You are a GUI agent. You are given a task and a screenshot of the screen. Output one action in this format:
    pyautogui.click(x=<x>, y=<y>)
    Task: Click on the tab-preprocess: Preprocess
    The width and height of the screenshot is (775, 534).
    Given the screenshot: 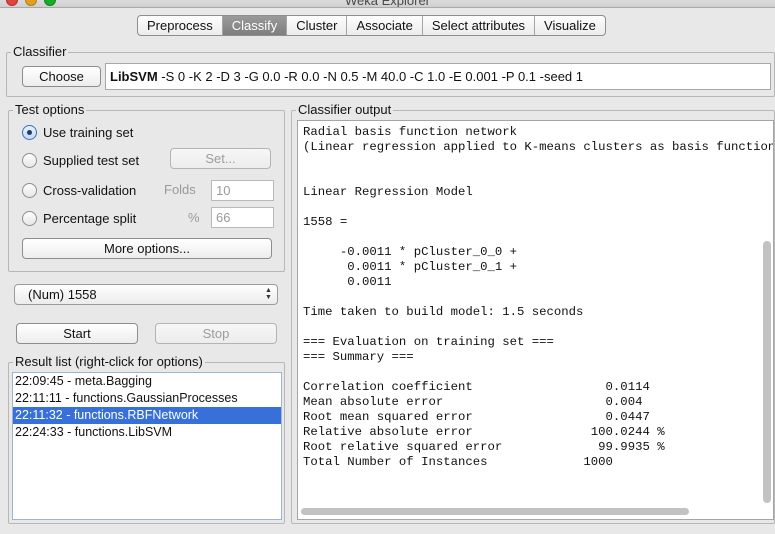 What is the action you would take?
    pyautogui.click(x=180, y=25)
    